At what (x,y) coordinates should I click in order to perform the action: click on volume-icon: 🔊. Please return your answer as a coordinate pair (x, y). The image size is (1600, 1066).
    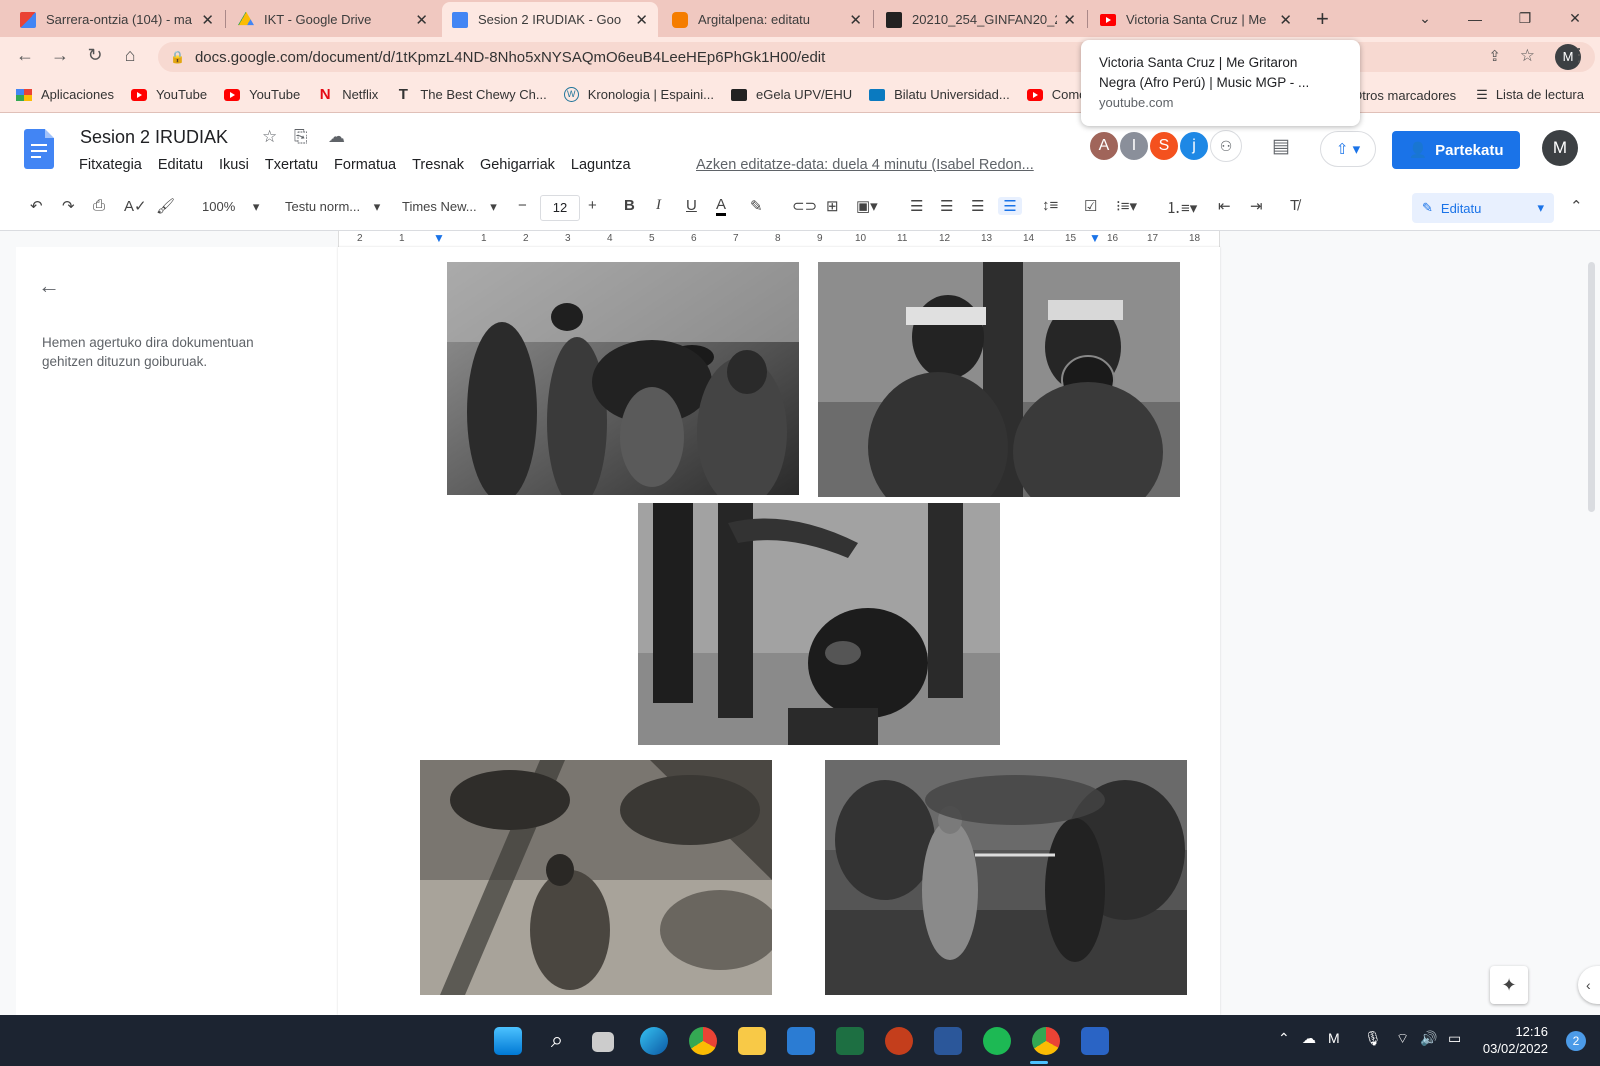
    Looking at the image, I should click on (1428, 1038).